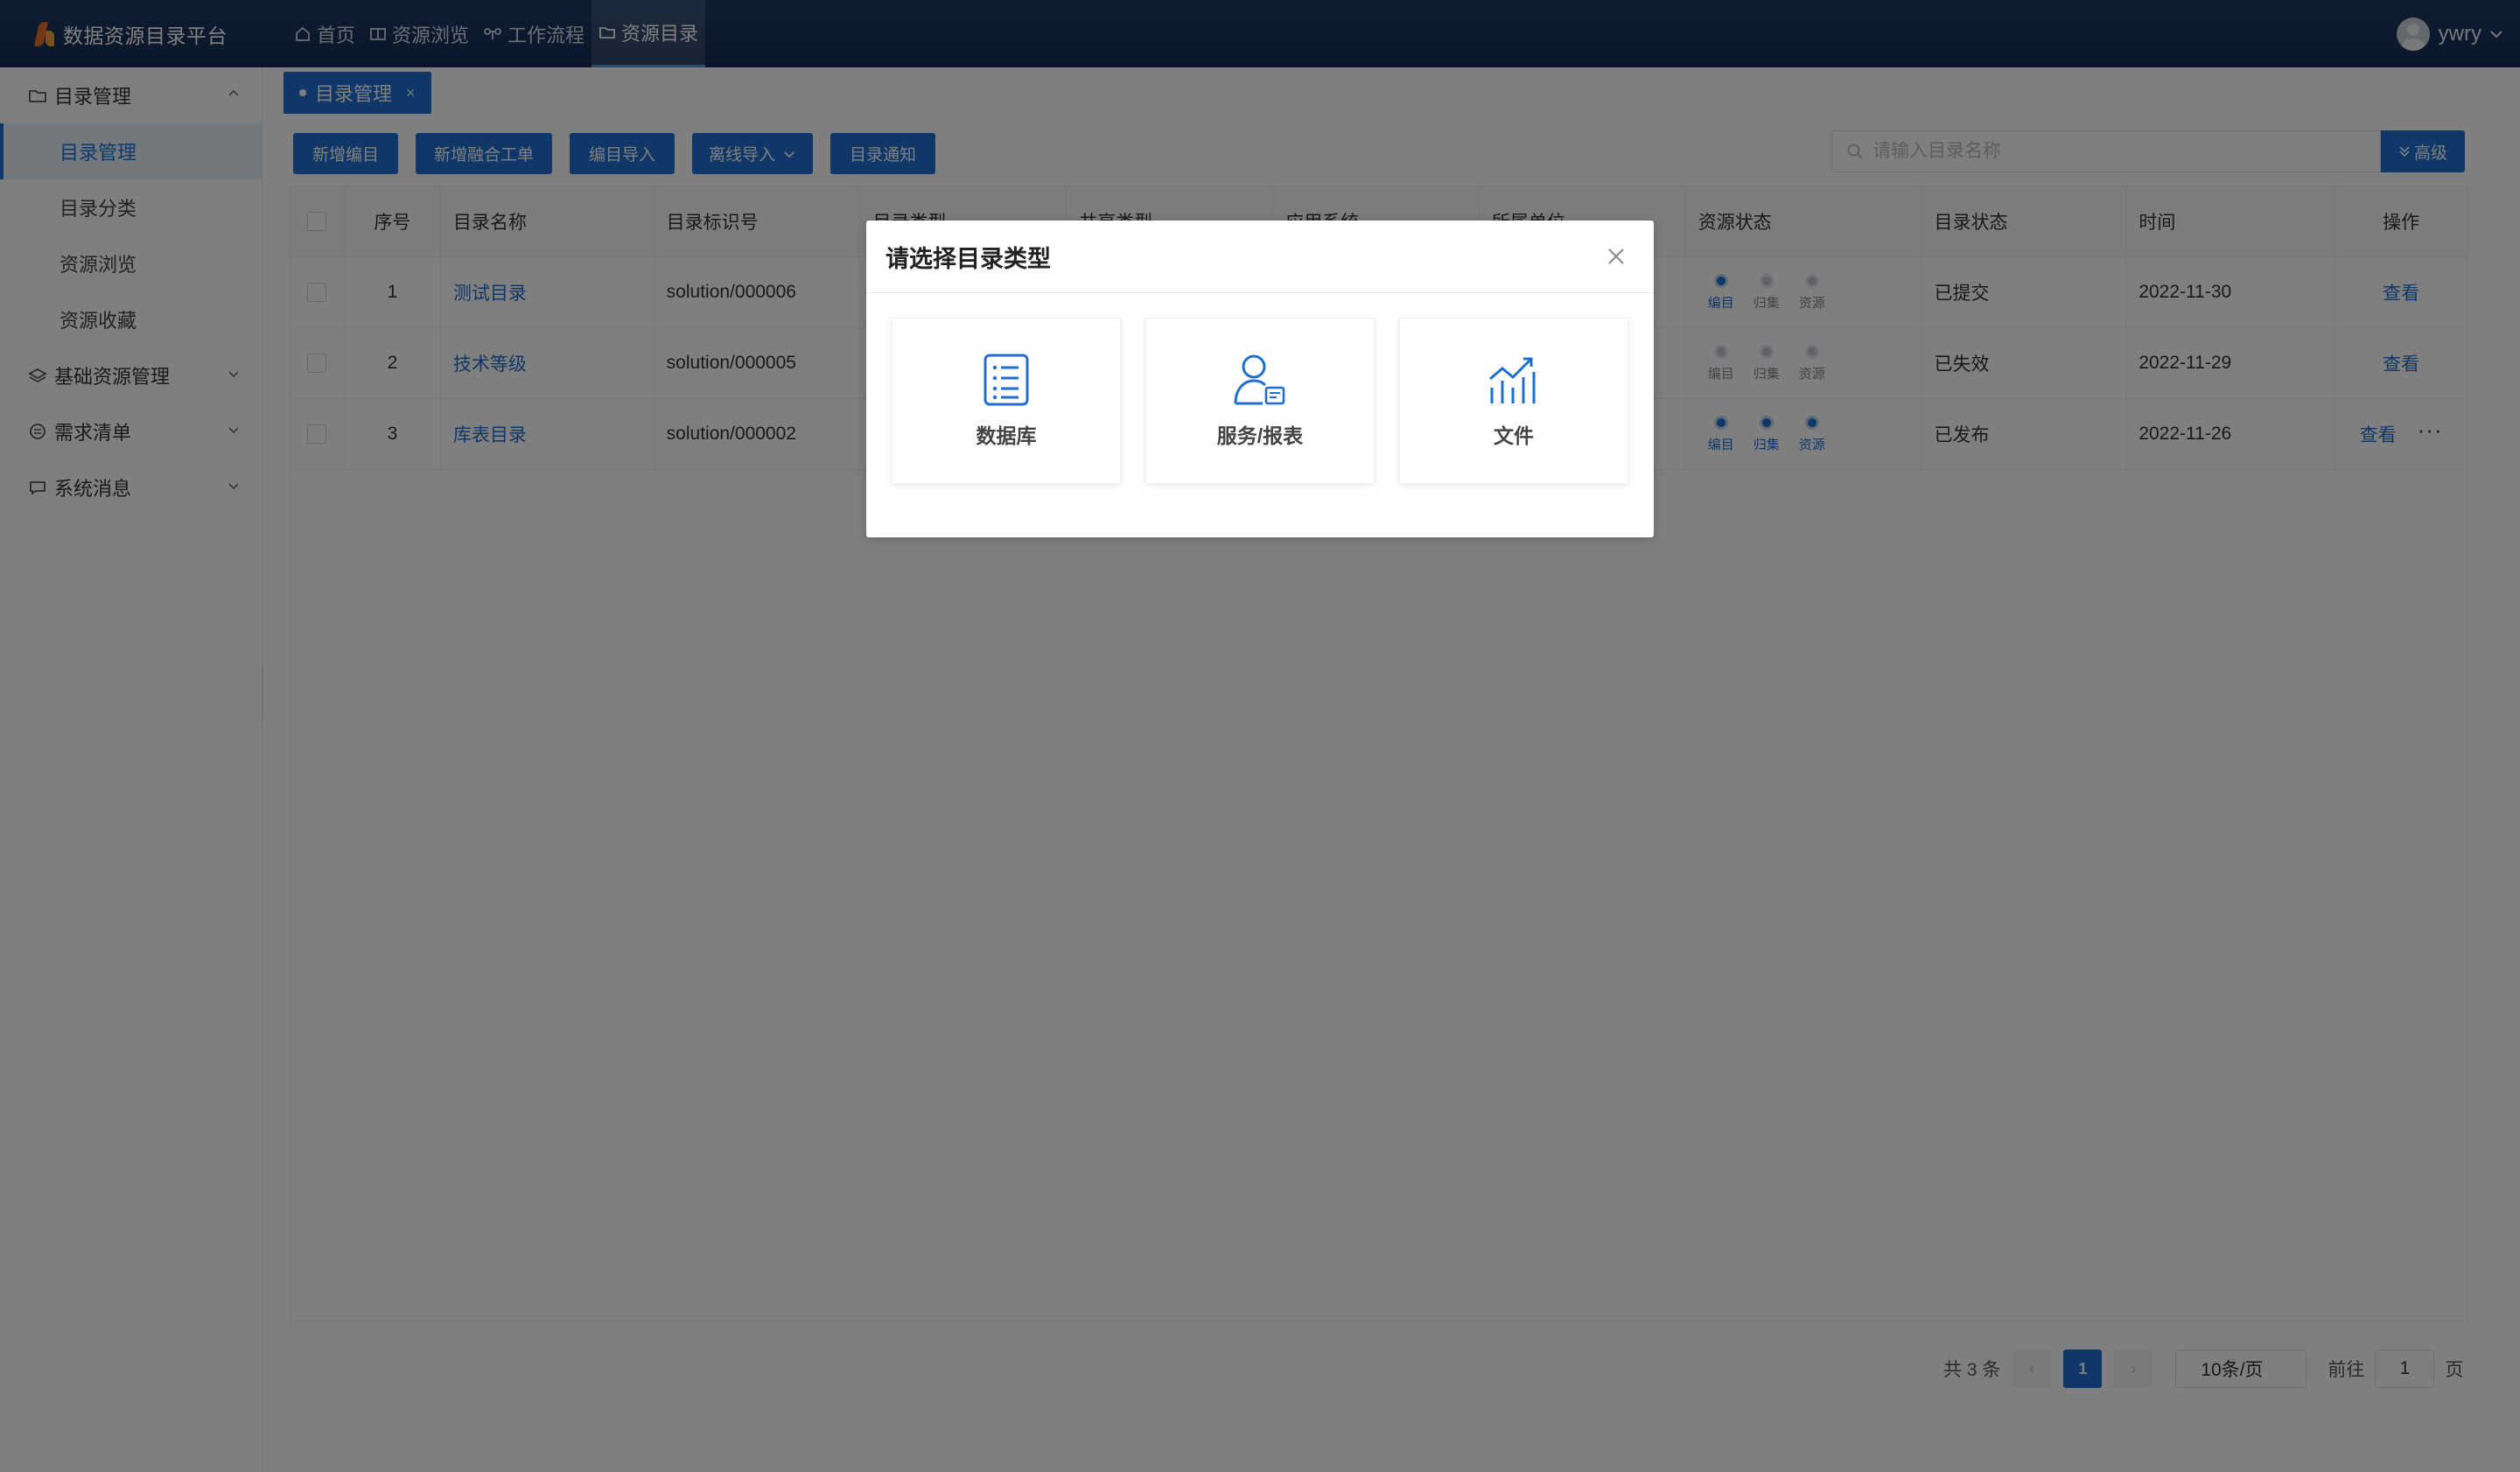 The image size is (2520, 1472). I want to click on user-report-icon, so click(1259, 379).